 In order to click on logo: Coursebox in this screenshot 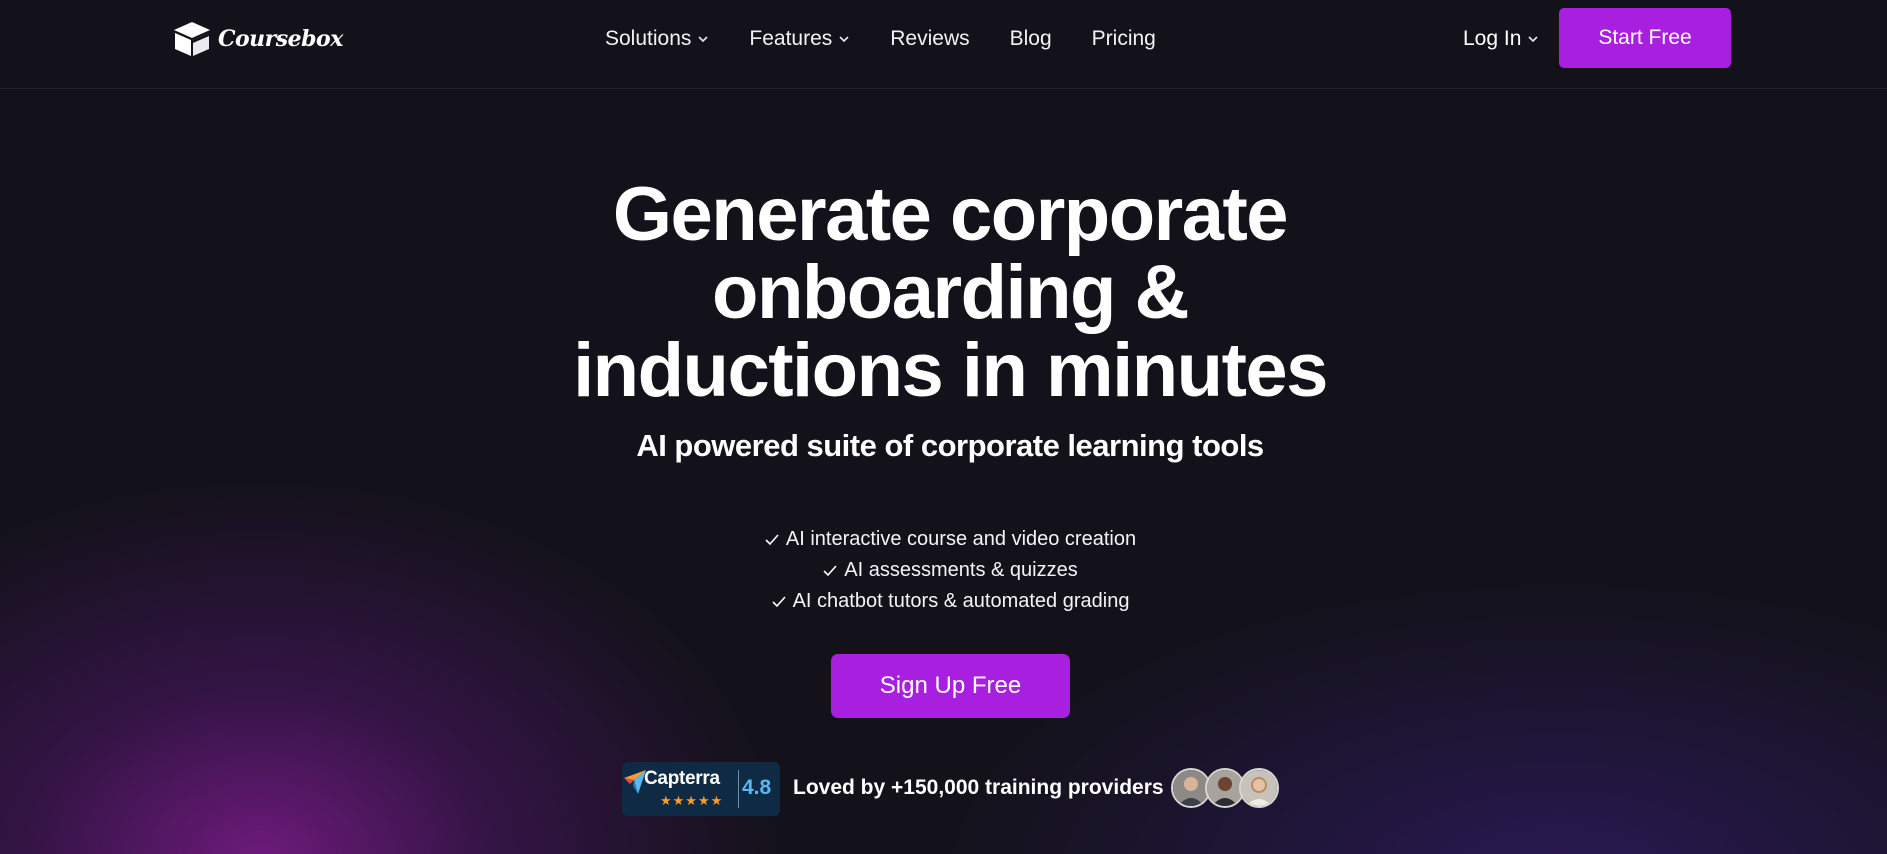, I will do `click(257, 39)`.